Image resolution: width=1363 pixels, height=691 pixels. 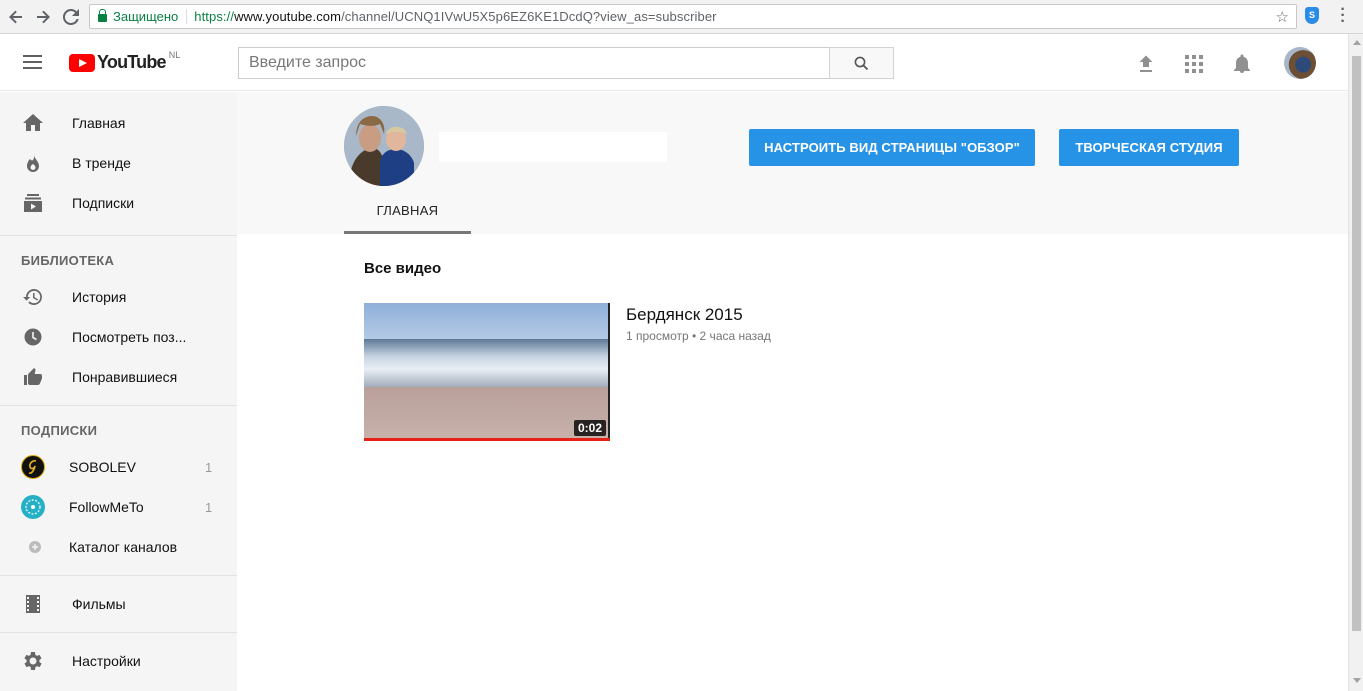 What do you see at coordinates (16, 17) in the screenshot?
I see `back-arrow-icon` at bounding box center [16, 17].